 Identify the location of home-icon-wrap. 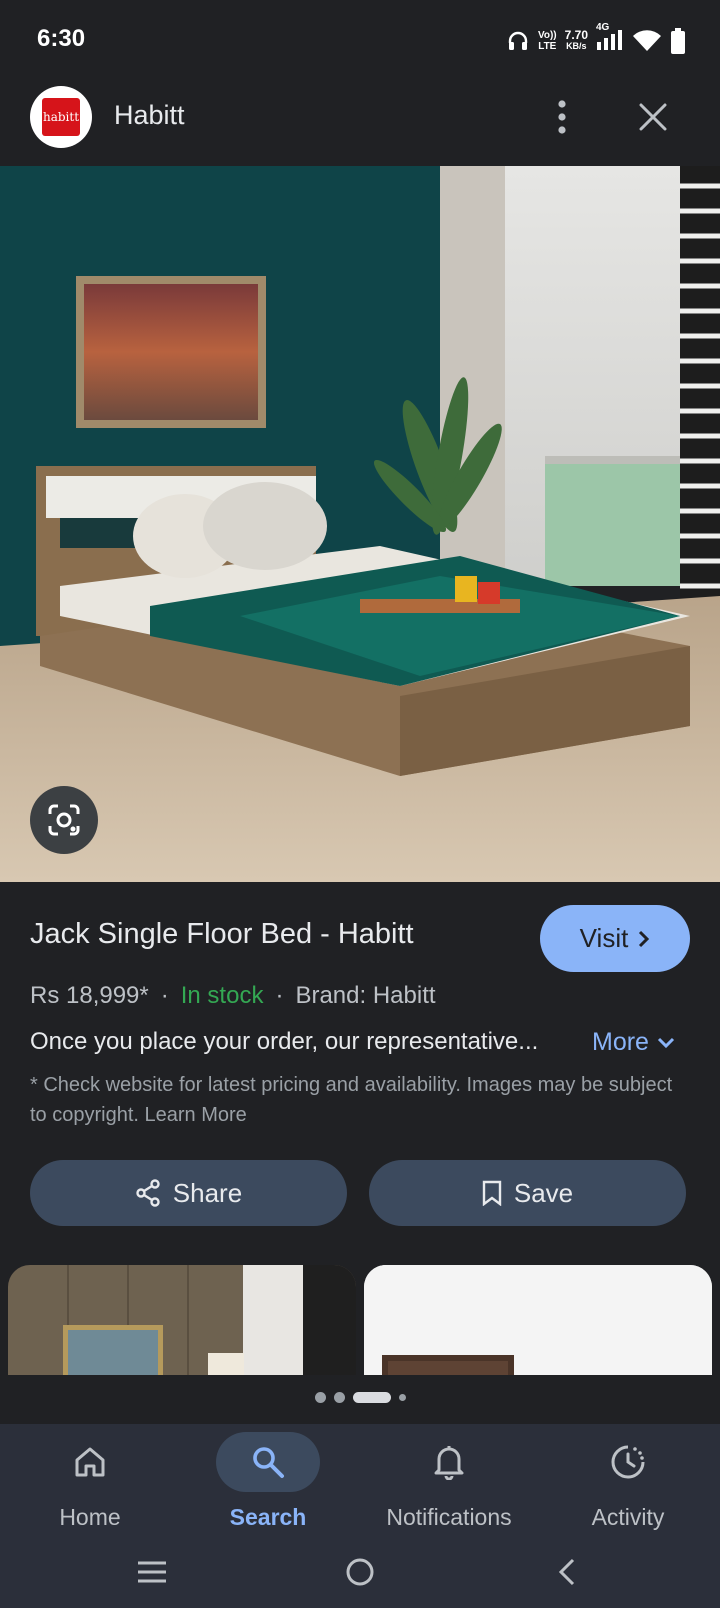
(90, 1462).